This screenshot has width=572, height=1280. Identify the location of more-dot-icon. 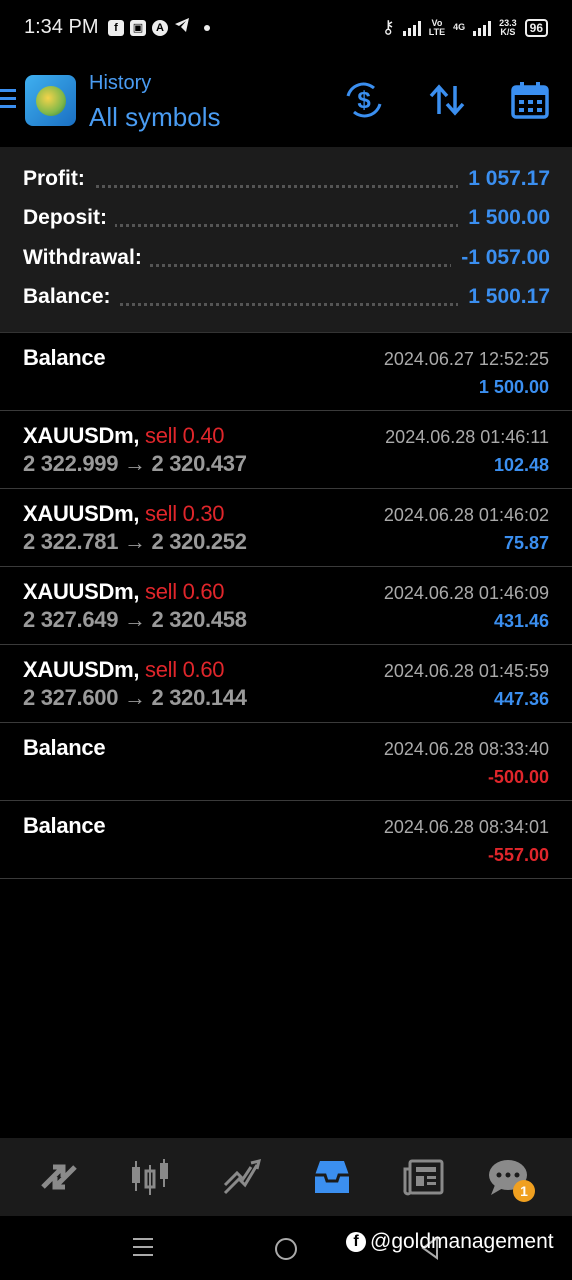
(207, 27).